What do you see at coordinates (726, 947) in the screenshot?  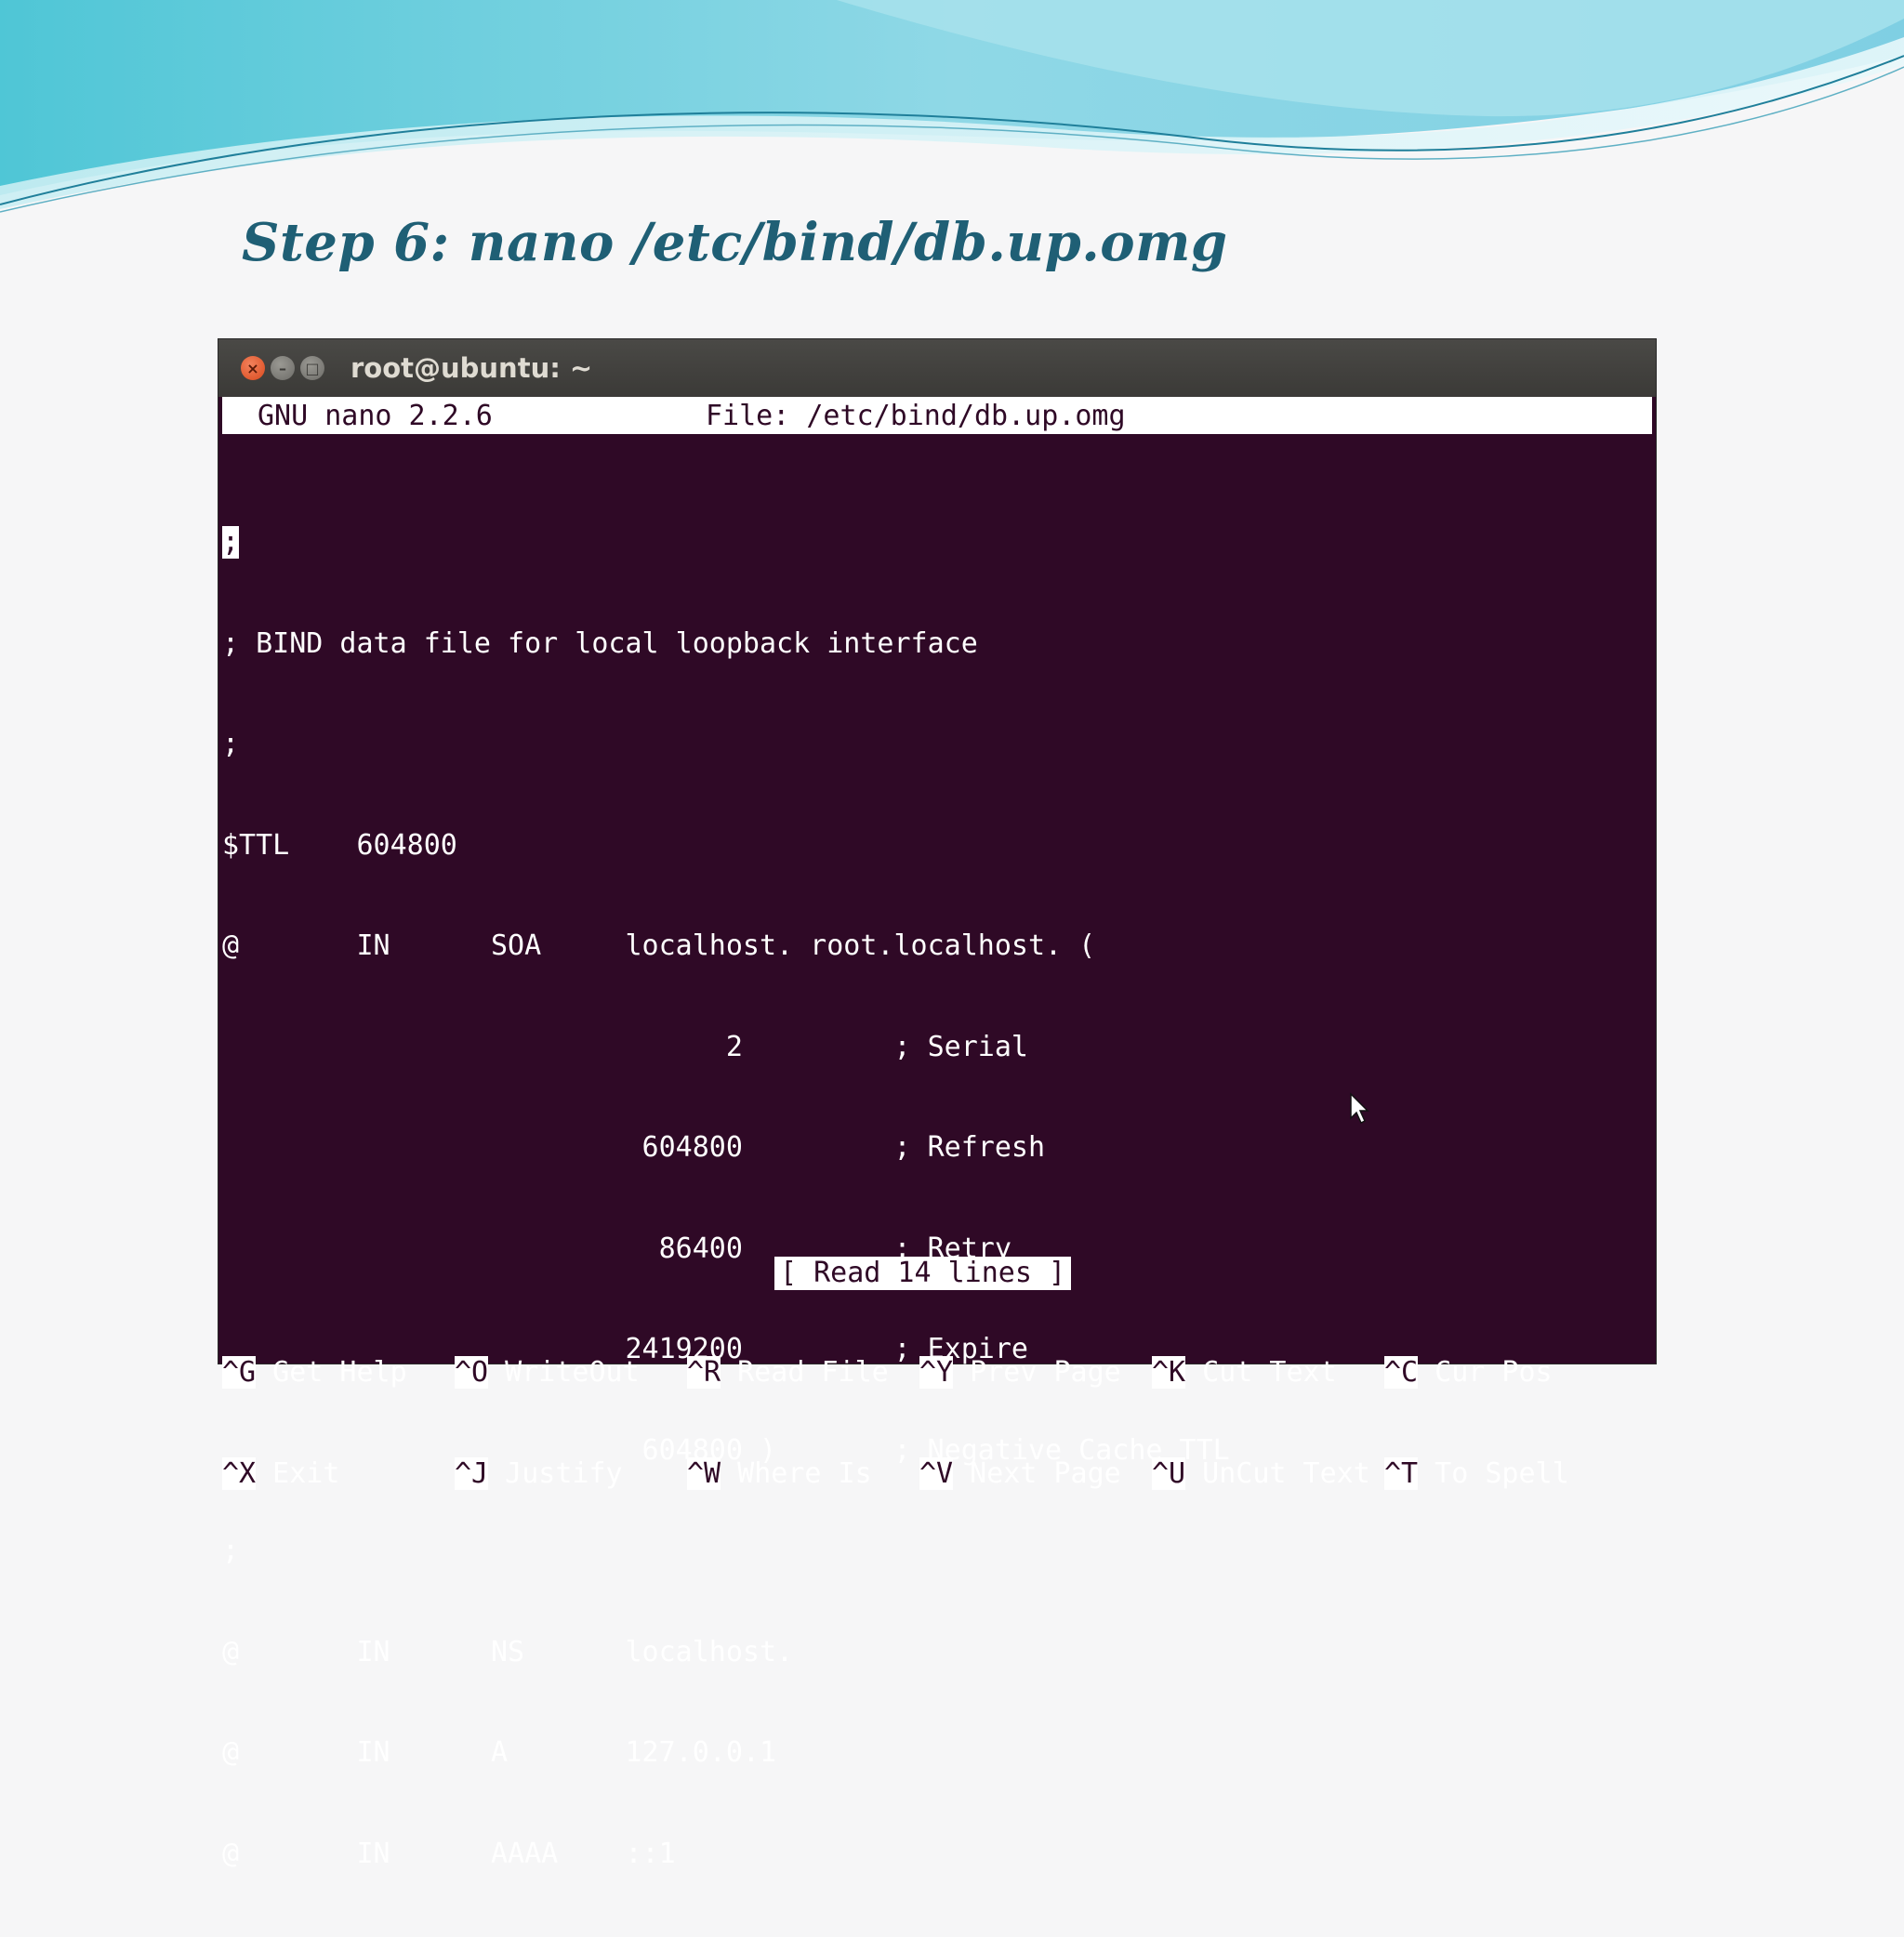 I see `editor-line: @ IN SOA localhost. root.localhost. (` at bounding box center [726, 947].